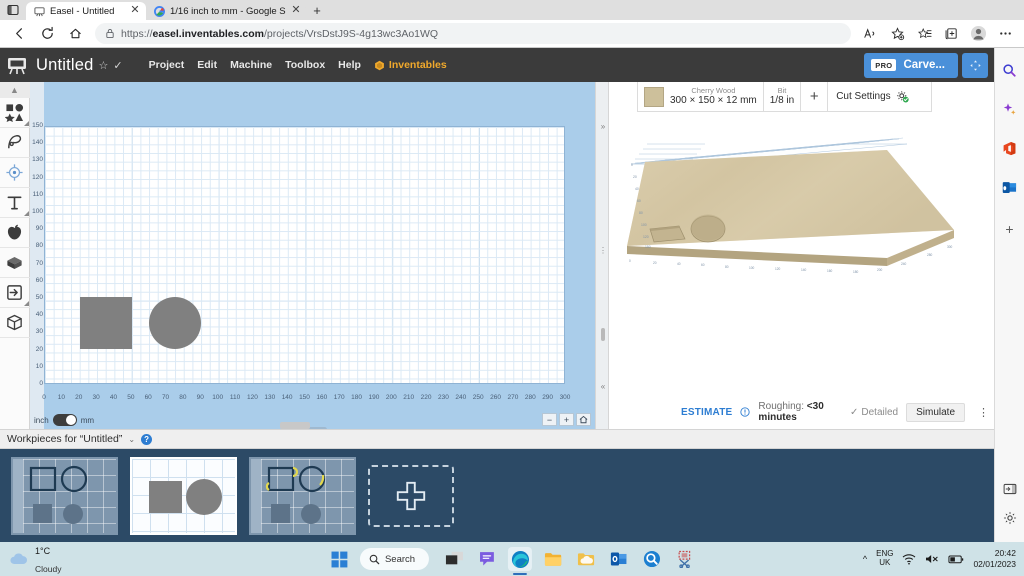 Image resolution: width=1024 pixels, height=576 pixels. What do you see at coordinates (956, 559) in the screenshot?
I see `battery-icon` at bounding box center [956, 559].